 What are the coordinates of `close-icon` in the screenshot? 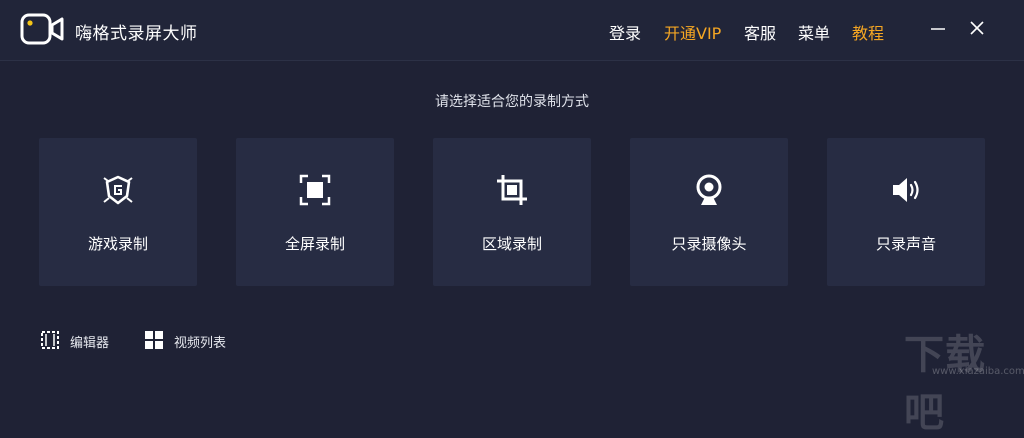 It's located at (977, 28).